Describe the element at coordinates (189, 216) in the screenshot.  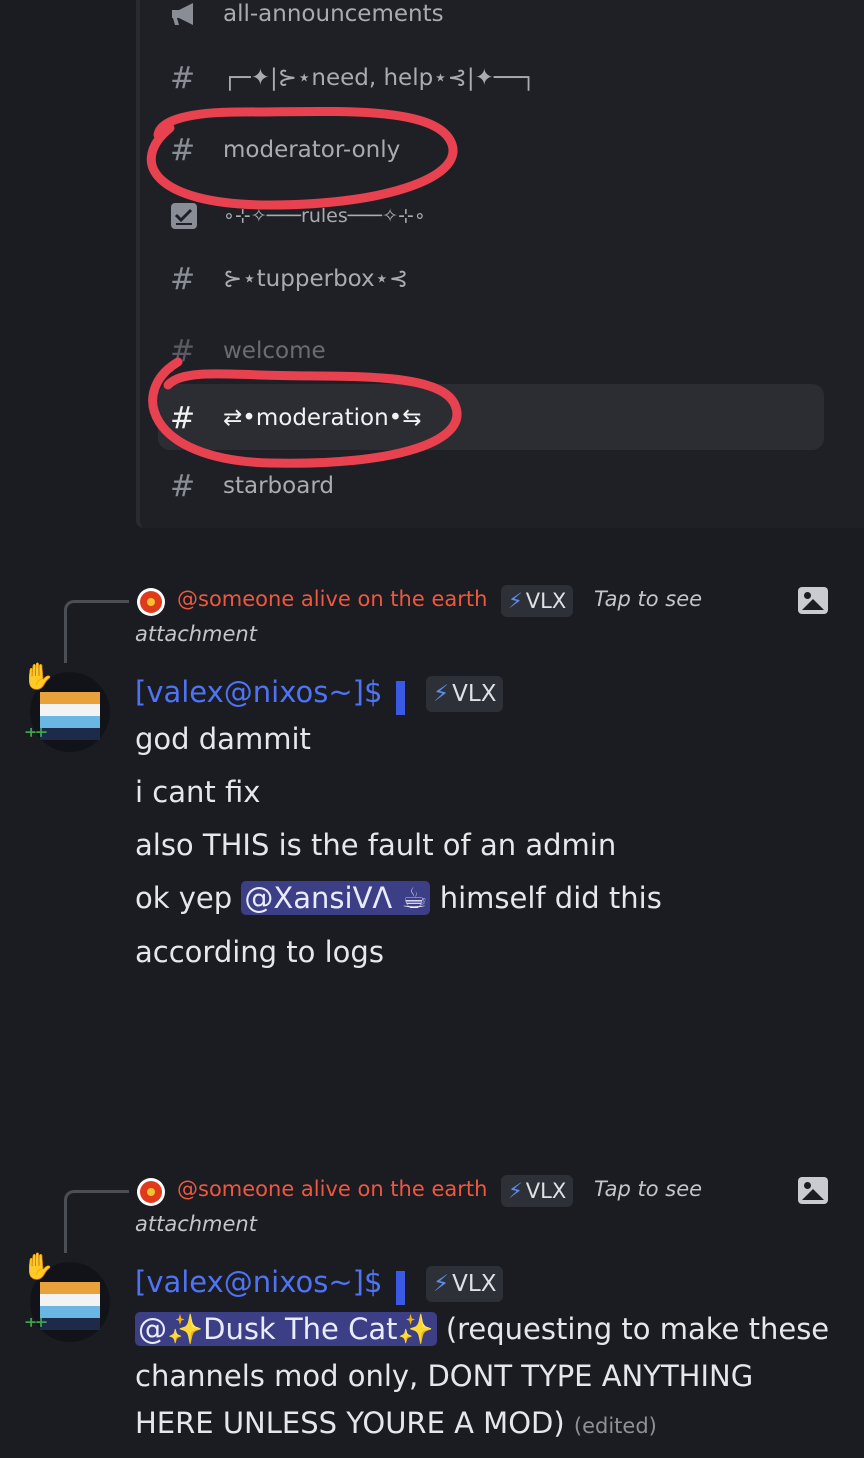
I see `checklist-icon` at that location.